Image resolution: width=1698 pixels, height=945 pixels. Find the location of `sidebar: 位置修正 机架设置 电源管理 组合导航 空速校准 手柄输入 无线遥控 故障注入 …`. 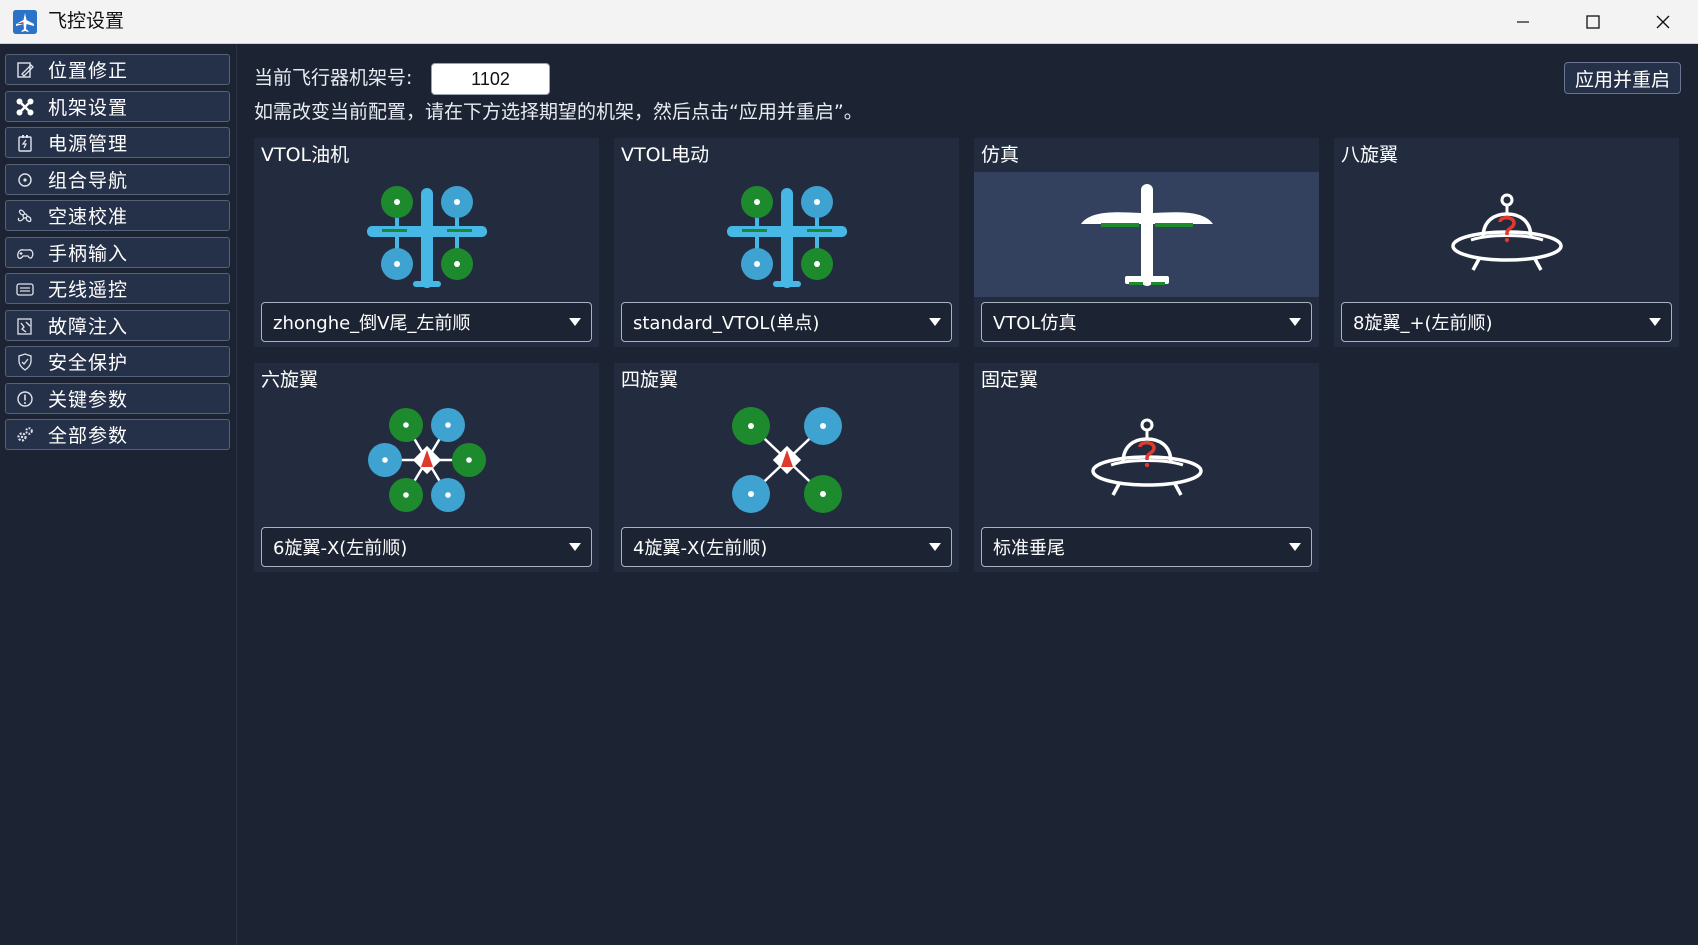

sidebar: 位置修正 机架设置 电源管理 组合导航 空速校准 手柄输入 无线遥控 故障注入 … is located at coordinates (118, 495).